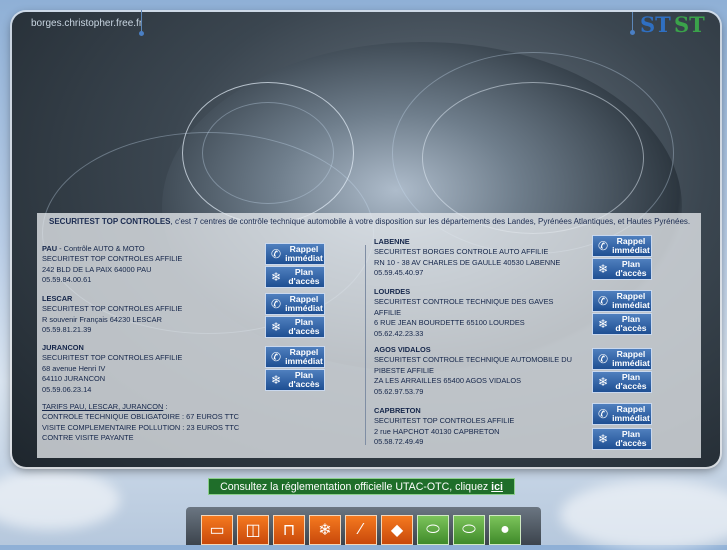 The image size is (727, 550). Describe the element at coordinates (402, 349) in the screenshot. I see `centre-city: AGOS VIDALOS` at that location.